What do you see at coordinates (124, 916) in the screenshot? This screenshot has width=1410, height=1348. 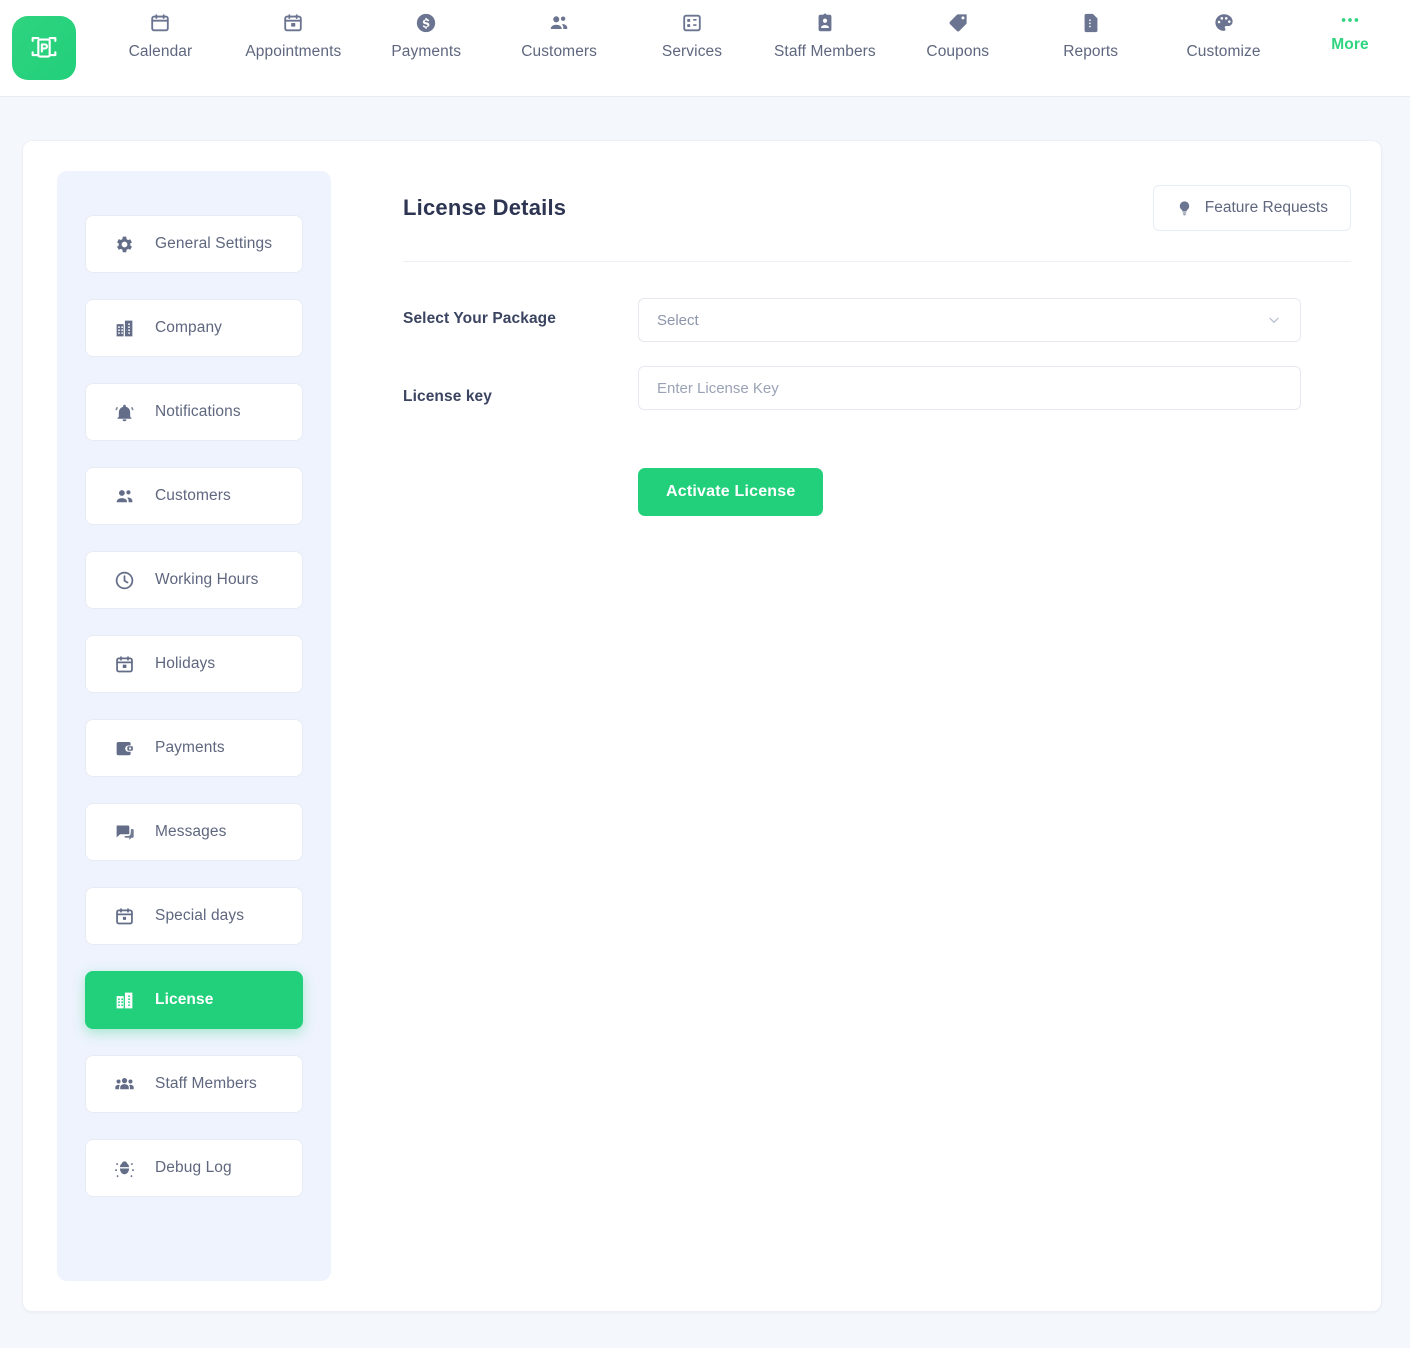 I see `calendar-star-icon` at bounding box center [124, 916].